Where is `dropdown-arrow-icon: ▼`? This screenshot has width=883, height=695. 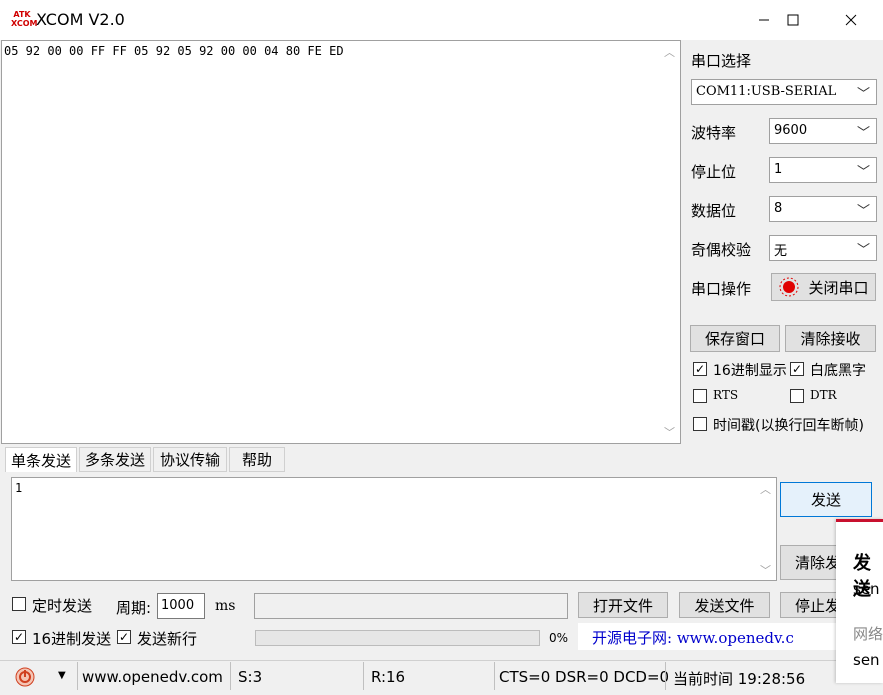 dropdown-arrow-icon: ▼ is located at coordinates (62, 675).